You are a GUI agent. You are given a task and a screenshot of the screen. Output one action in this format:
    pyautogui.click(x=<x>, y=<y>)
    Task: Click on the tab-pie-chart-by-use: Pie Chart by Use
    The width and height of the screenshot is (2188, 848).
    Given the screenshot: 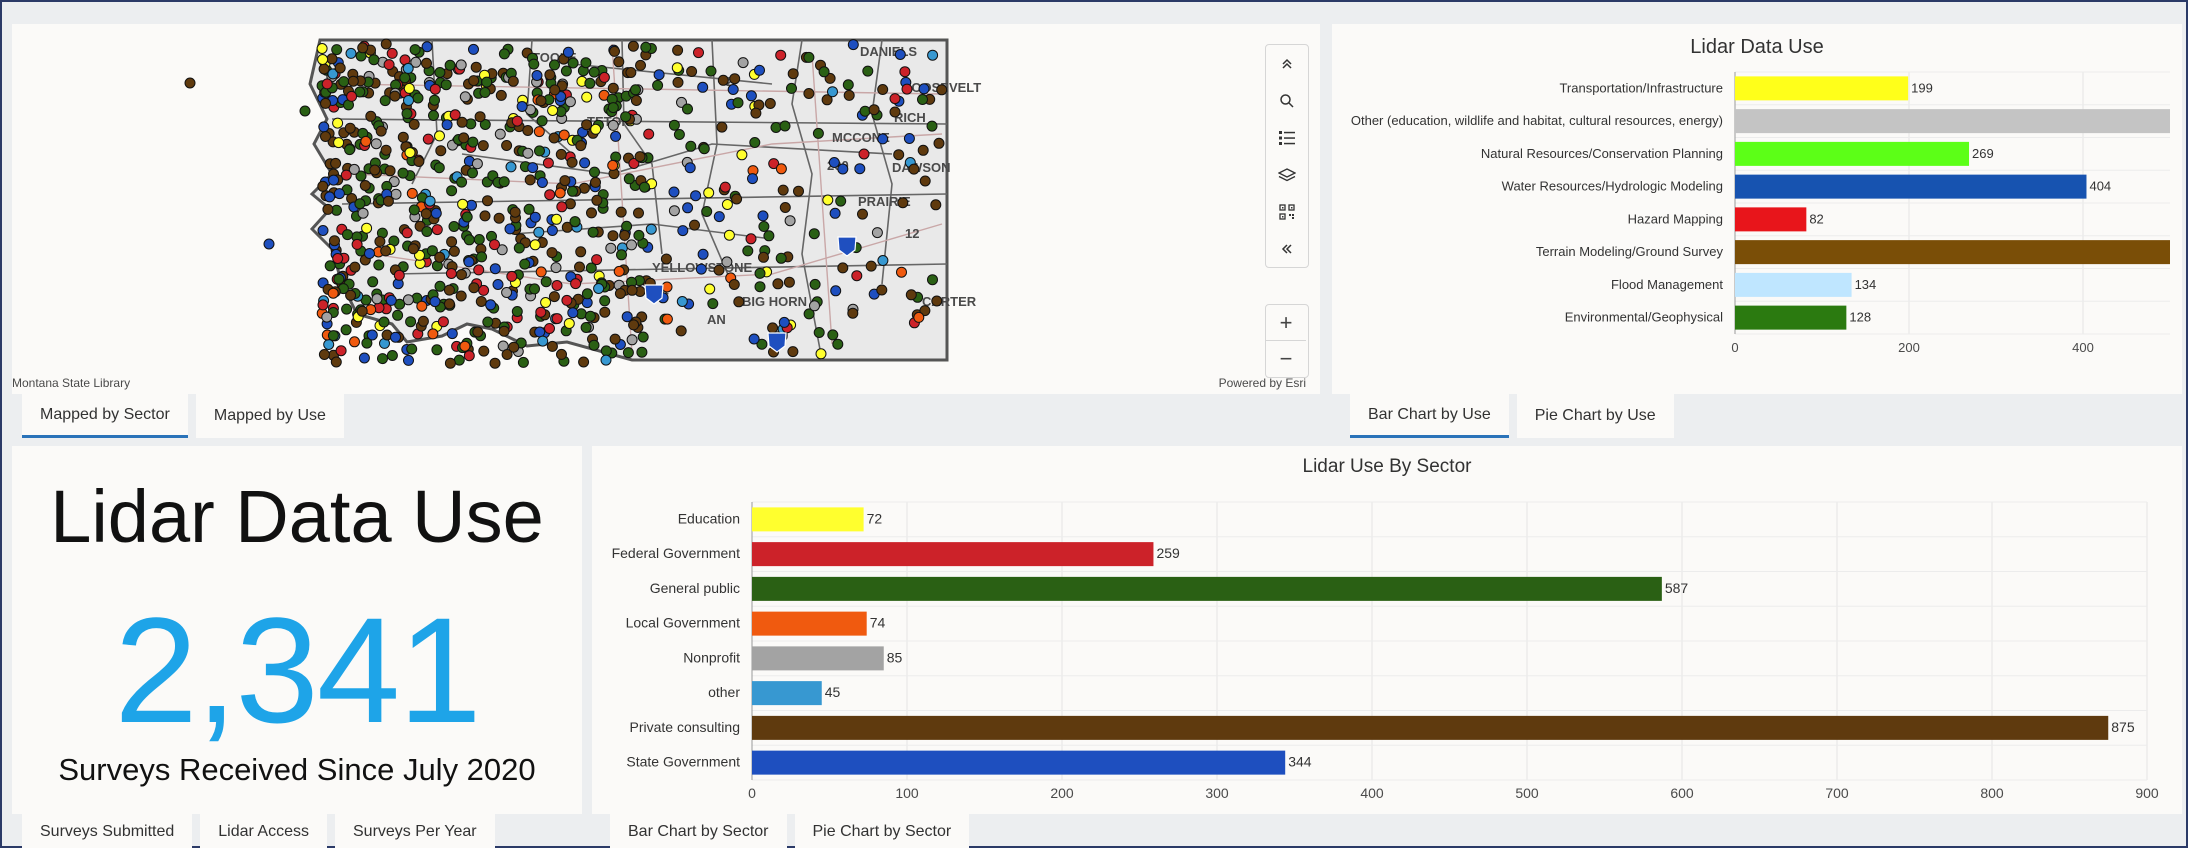 What is the action you would take?
    pyautogui.click(x=1595, y=416)
    